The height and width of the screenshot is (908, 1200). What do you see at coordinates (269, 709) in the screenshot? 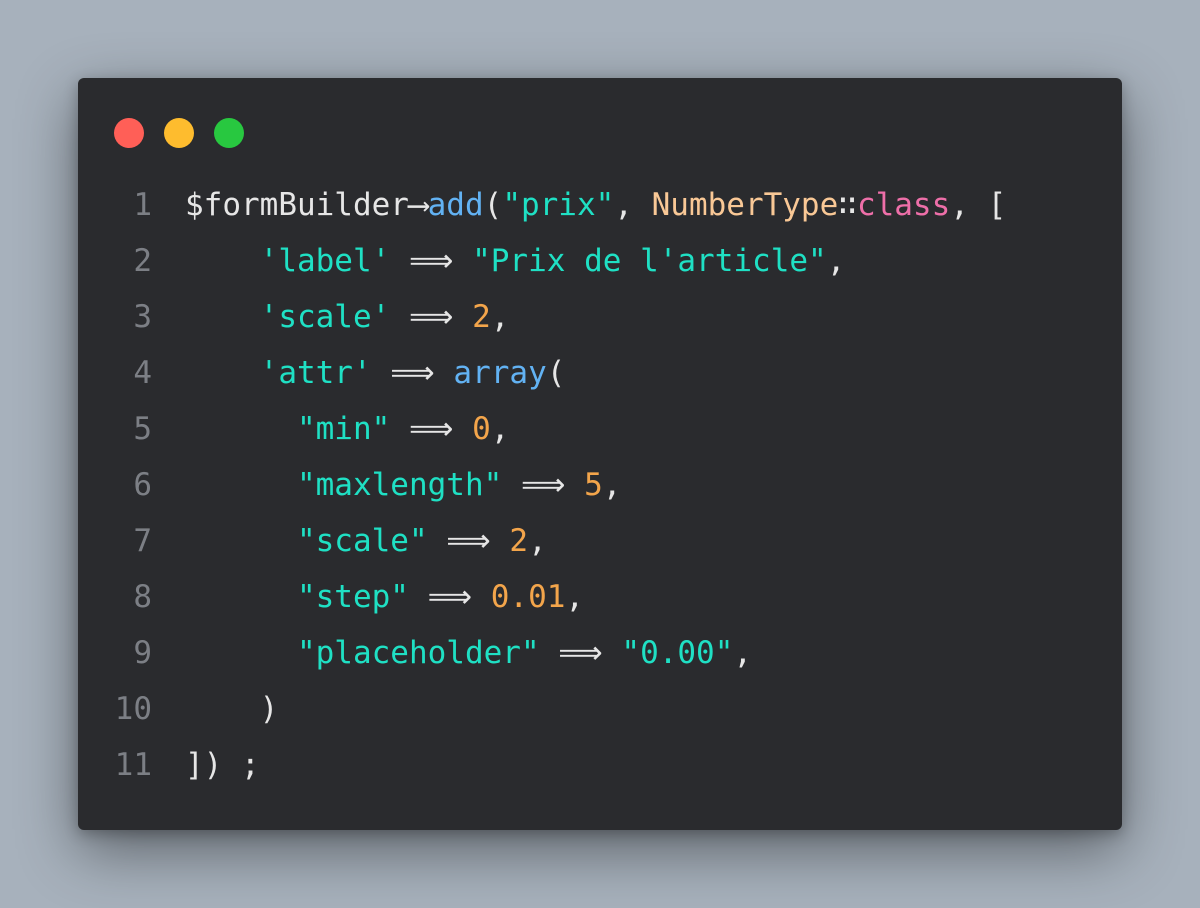
I see `token-punc: )` at bounding box center [269, 709].